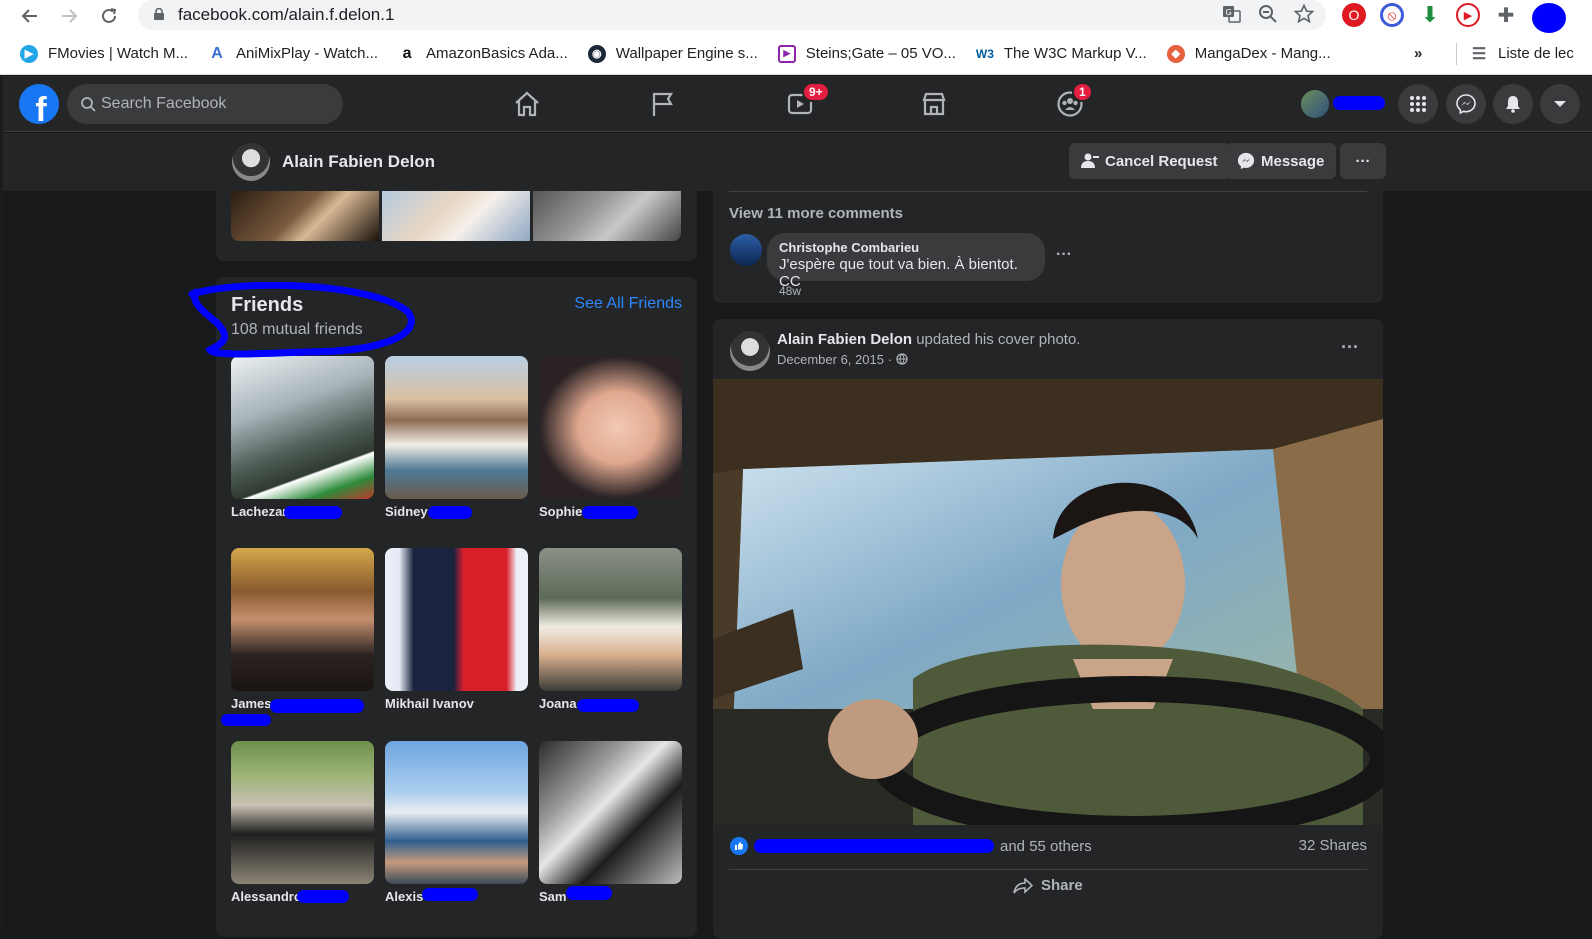 The image size is (1592, 939). Describe the element at coordinates (1350, 347) in the screenshot. I see `post-options-button: ···` at that location.